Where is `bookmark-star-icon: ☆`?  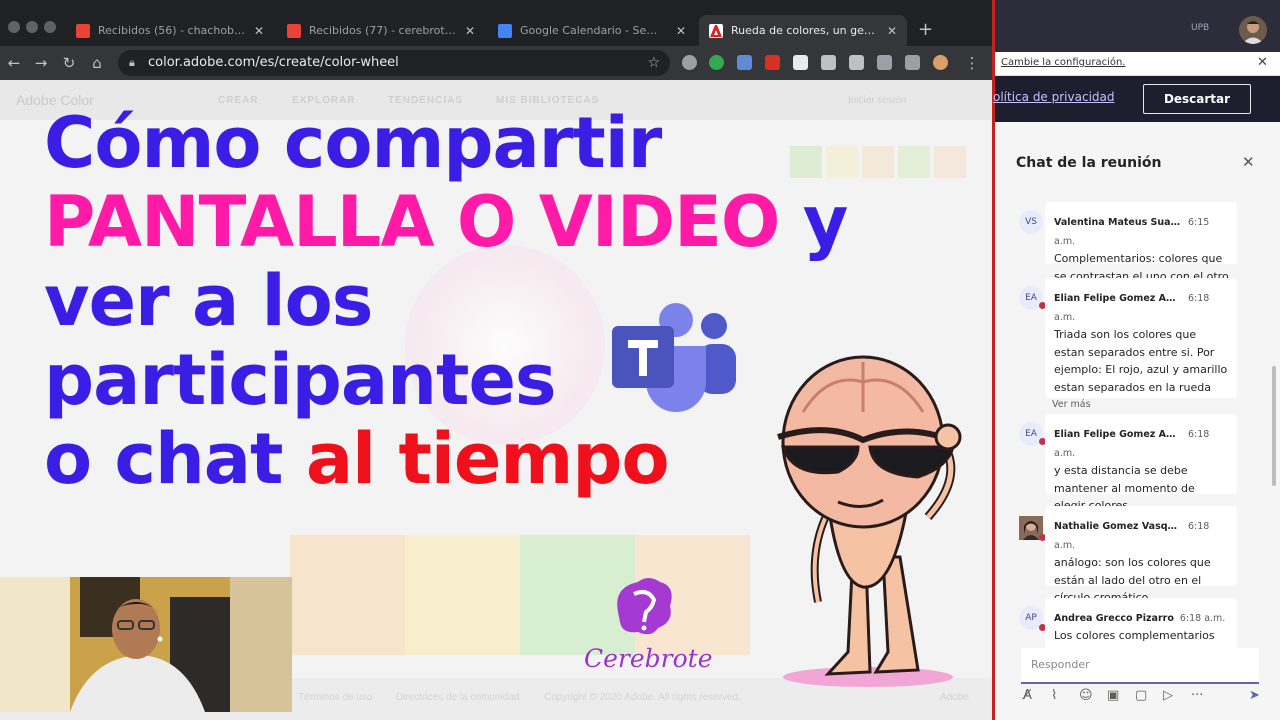
bookmark-star-icon: ☆ is located at coordinates (653, 63).